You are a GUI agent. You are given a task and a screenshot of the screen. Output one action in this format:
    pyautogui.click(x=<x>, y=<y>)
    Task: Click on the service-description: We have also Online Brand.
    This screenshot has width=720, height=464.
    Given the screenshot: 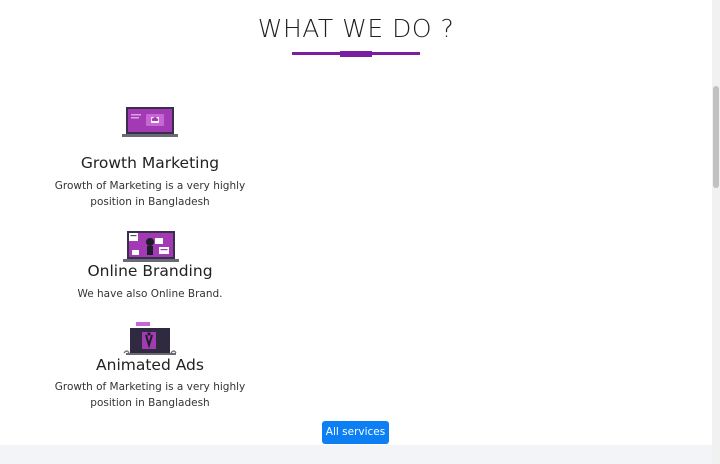 What is the action you would take?
    pyautogui.click(x=150, y=294)
    